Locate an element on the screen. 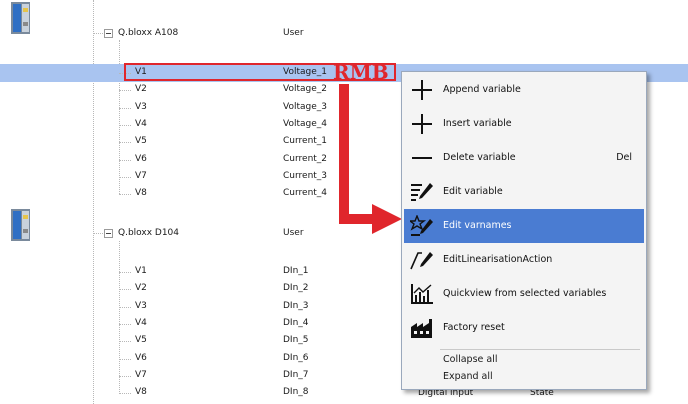 The height and width of the screenshot is (404, 688). variable-name: DIn_2 is located at coordinates (296, 288).